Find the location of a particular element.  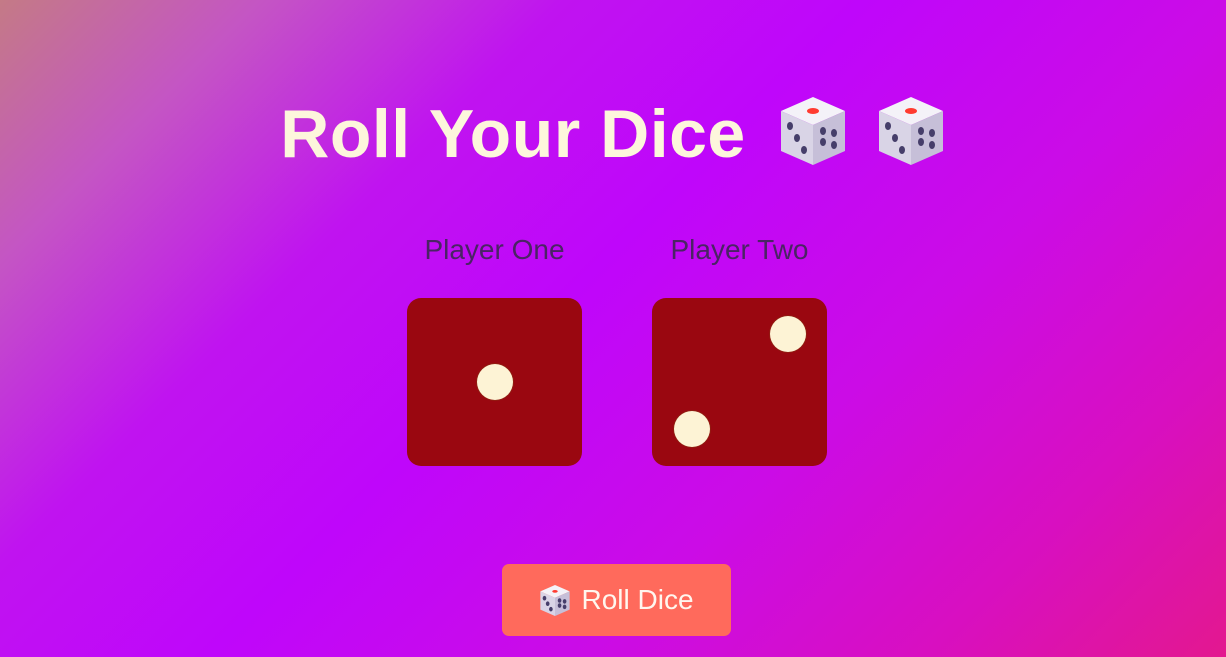

page-title: Roll Your Dice is located at coordinates (513, 134).